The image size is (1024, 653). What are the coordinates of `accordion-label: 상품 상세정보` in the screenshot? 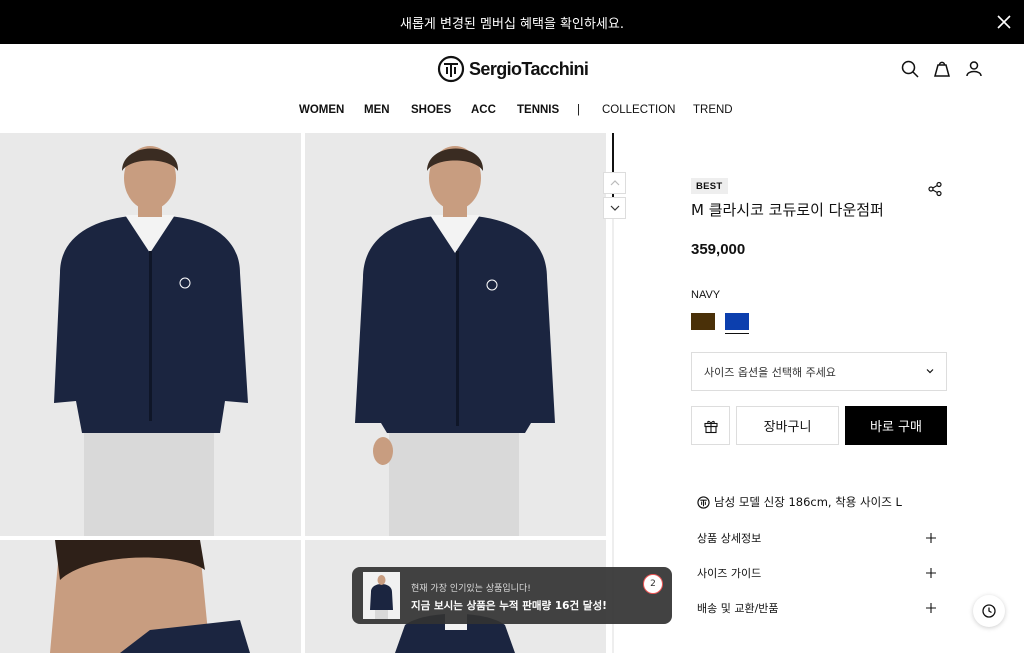 It's located at (729, 538).